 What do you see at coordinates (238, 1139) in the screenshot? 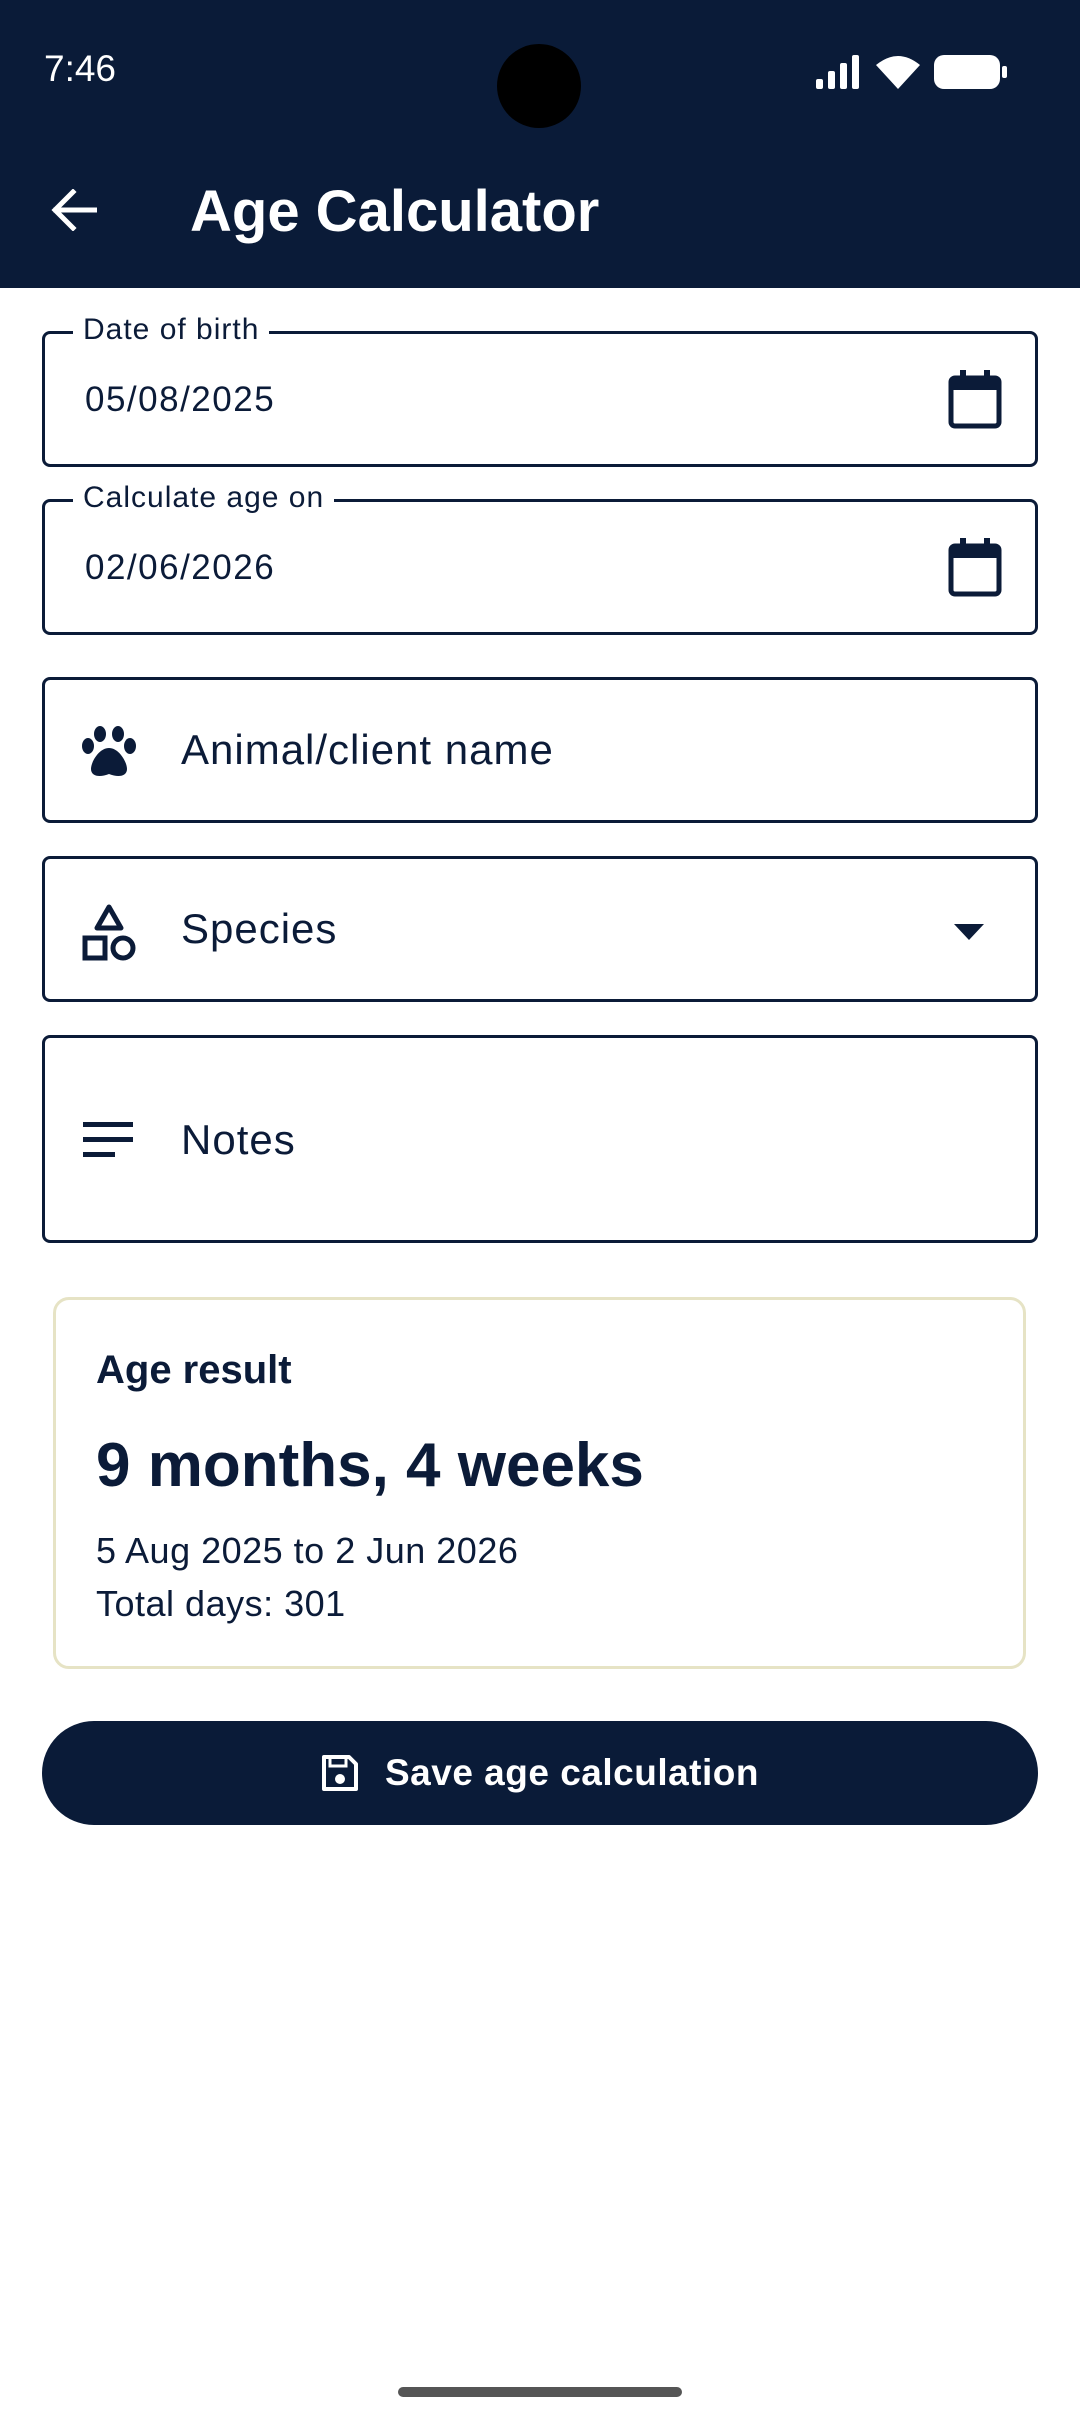
I see `notes-placeholder: Notes` at bounding box center [238, 1139].